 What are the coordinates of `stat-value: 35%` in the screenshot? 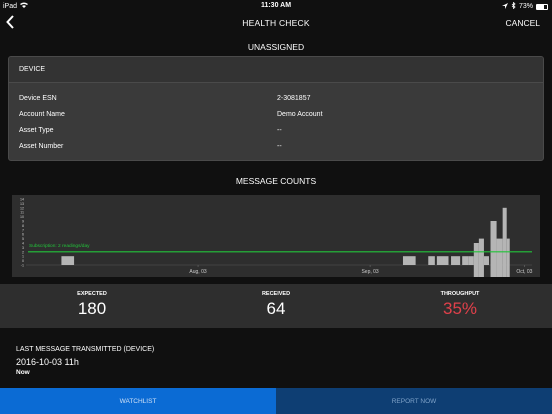 It's located at (460, 308).